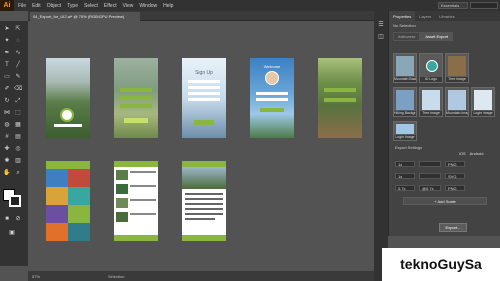 The image size is (500, 281). Describe the element at coordinates (483, 102) in the screenshot. I see `asset-thumb: Login image` at that location.